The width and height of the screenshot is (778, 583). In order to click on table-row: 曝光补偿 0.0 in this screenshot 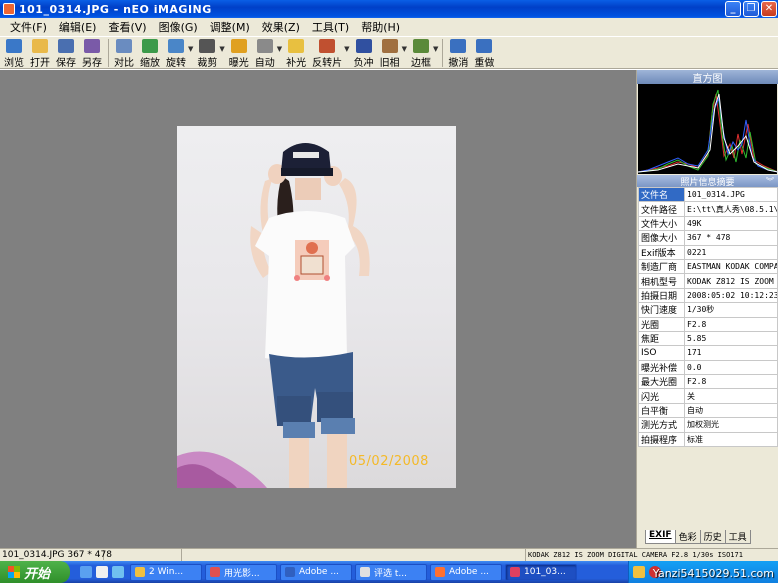, I will do `click(708, 367)`.